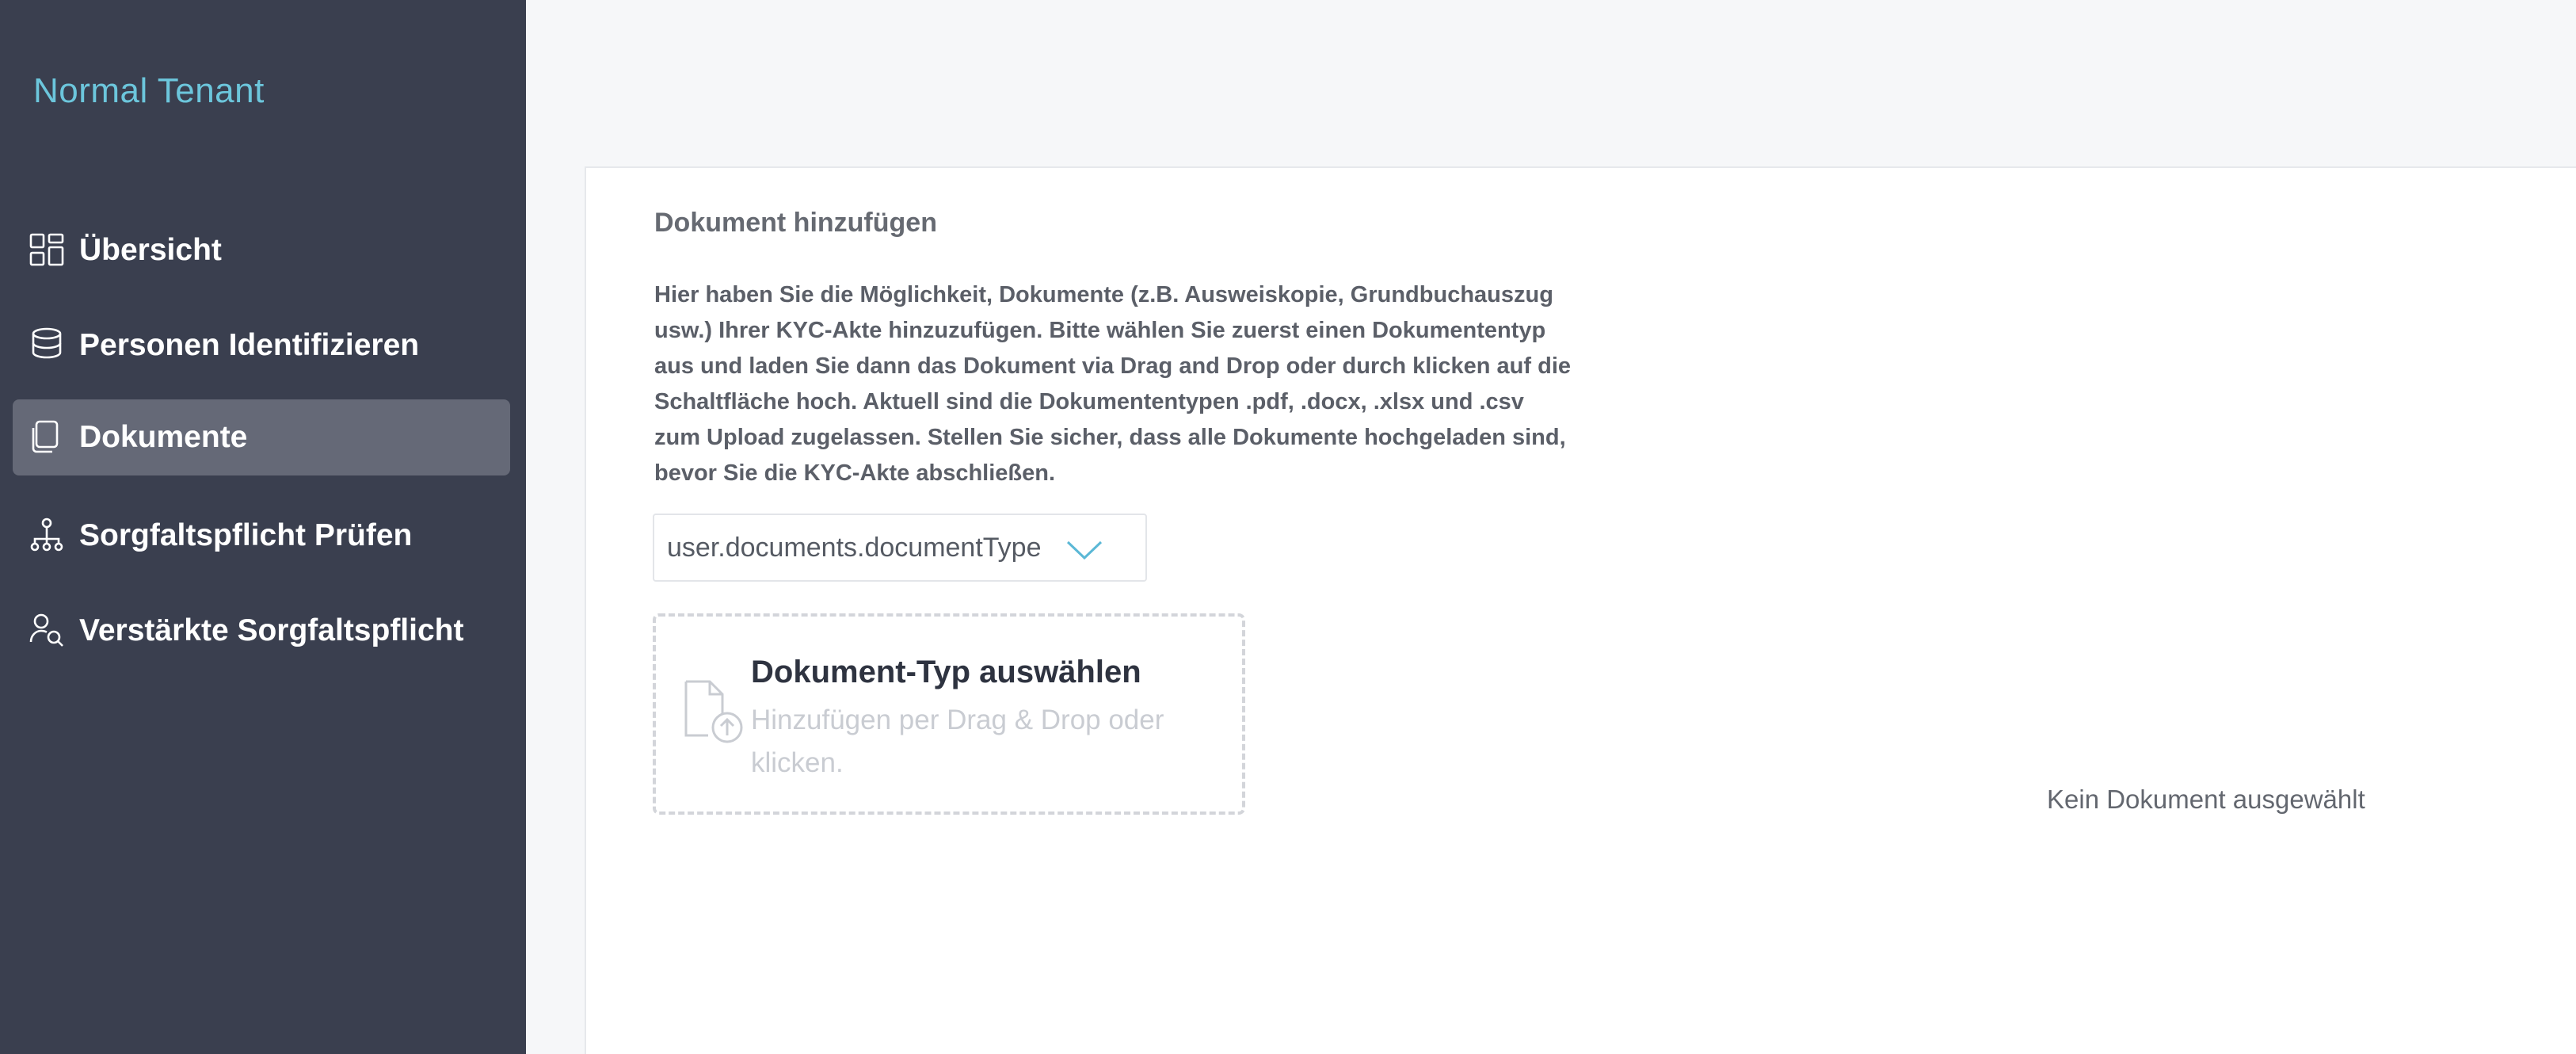 Image resolution: width=2576 pixels, height=1054 pixels. What do you see at coordinates (958, 741) in the screenshot?
I see `dropzone-hint: Hinzufügen per Drag & Drop oder klicken.` at bounding box center [958, 741].